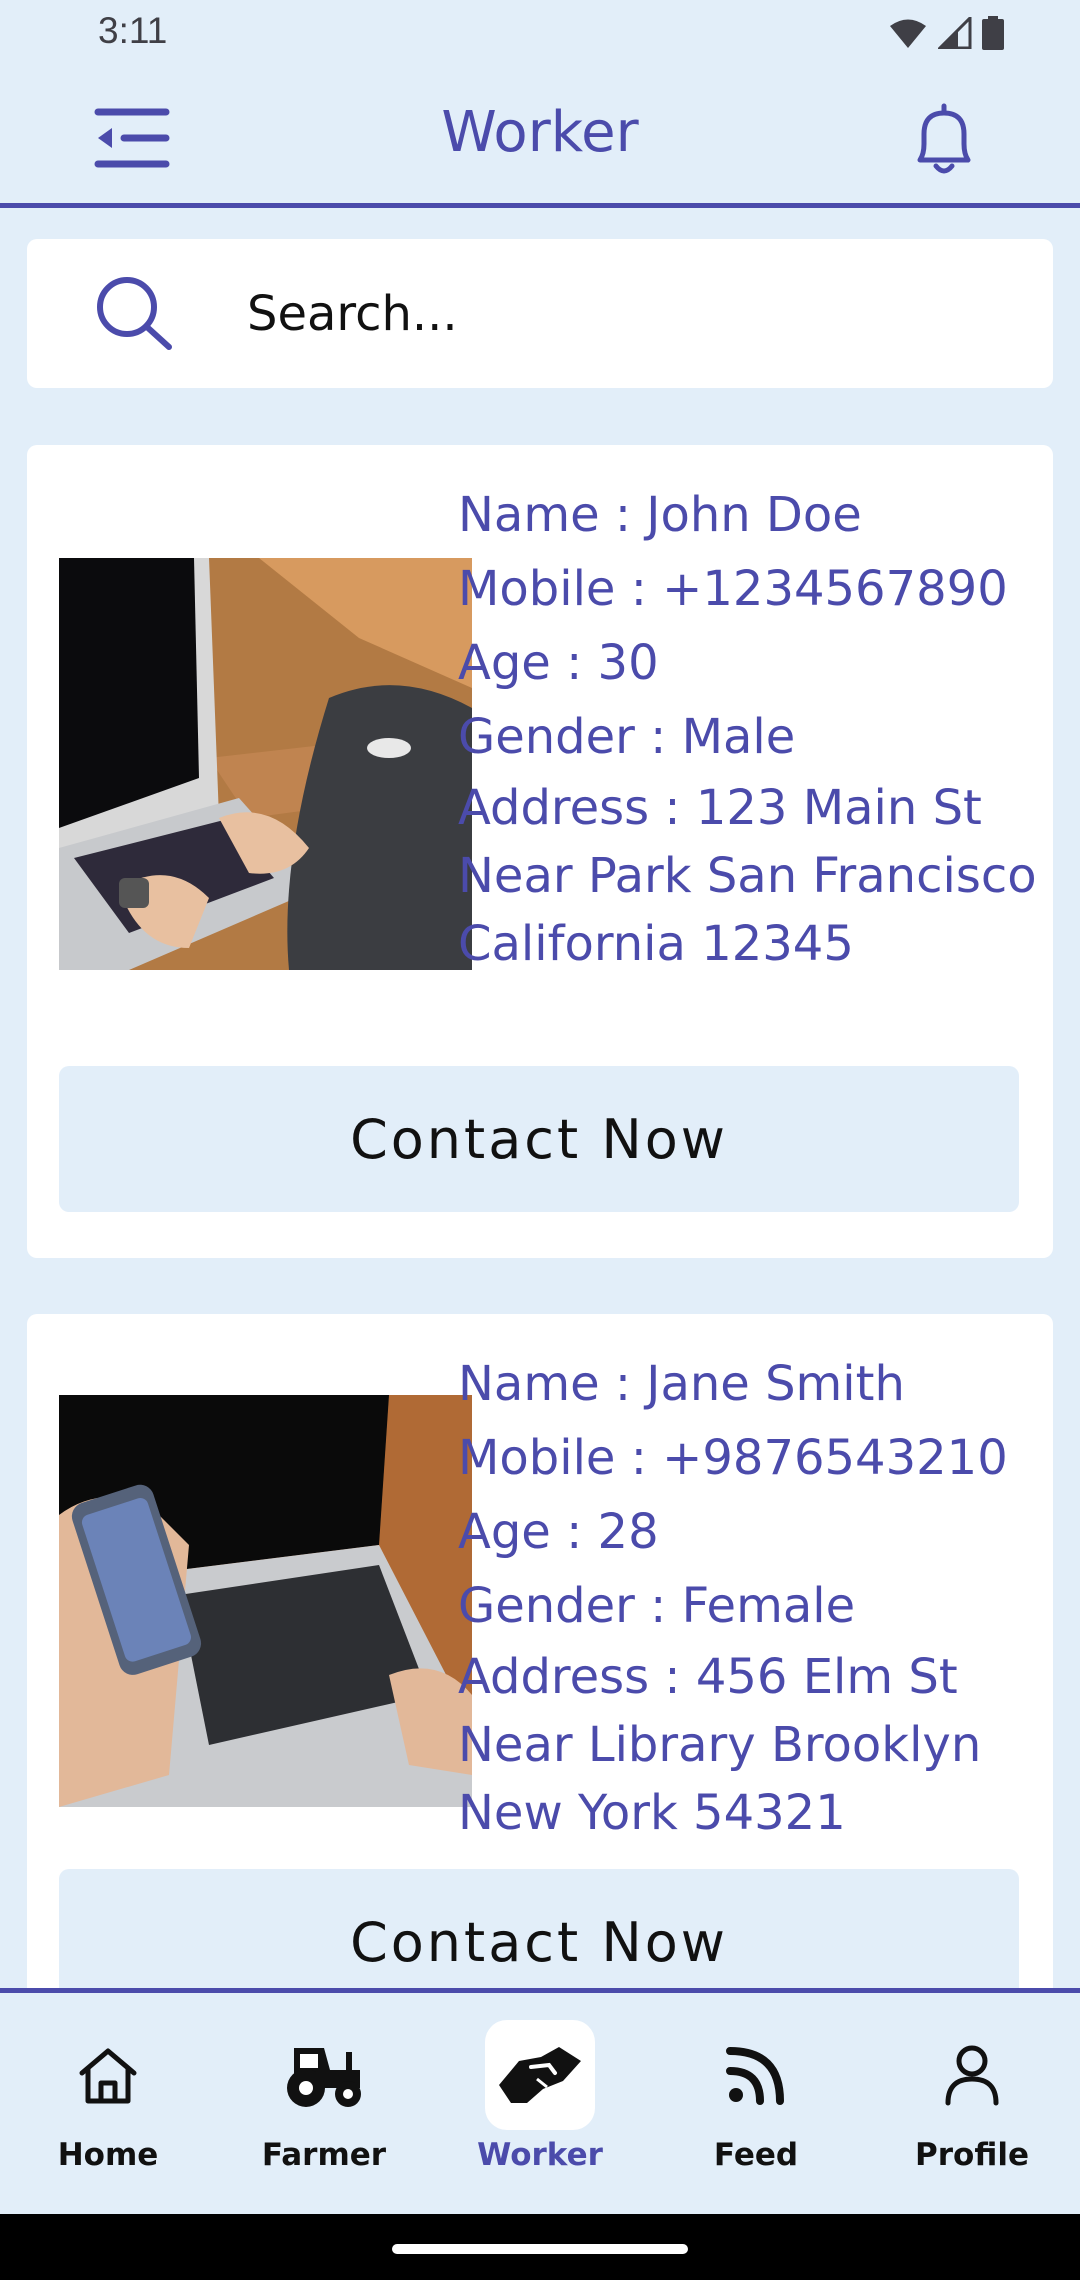  I want to click on nav-item-profile: Profile, so click(972, 2103).